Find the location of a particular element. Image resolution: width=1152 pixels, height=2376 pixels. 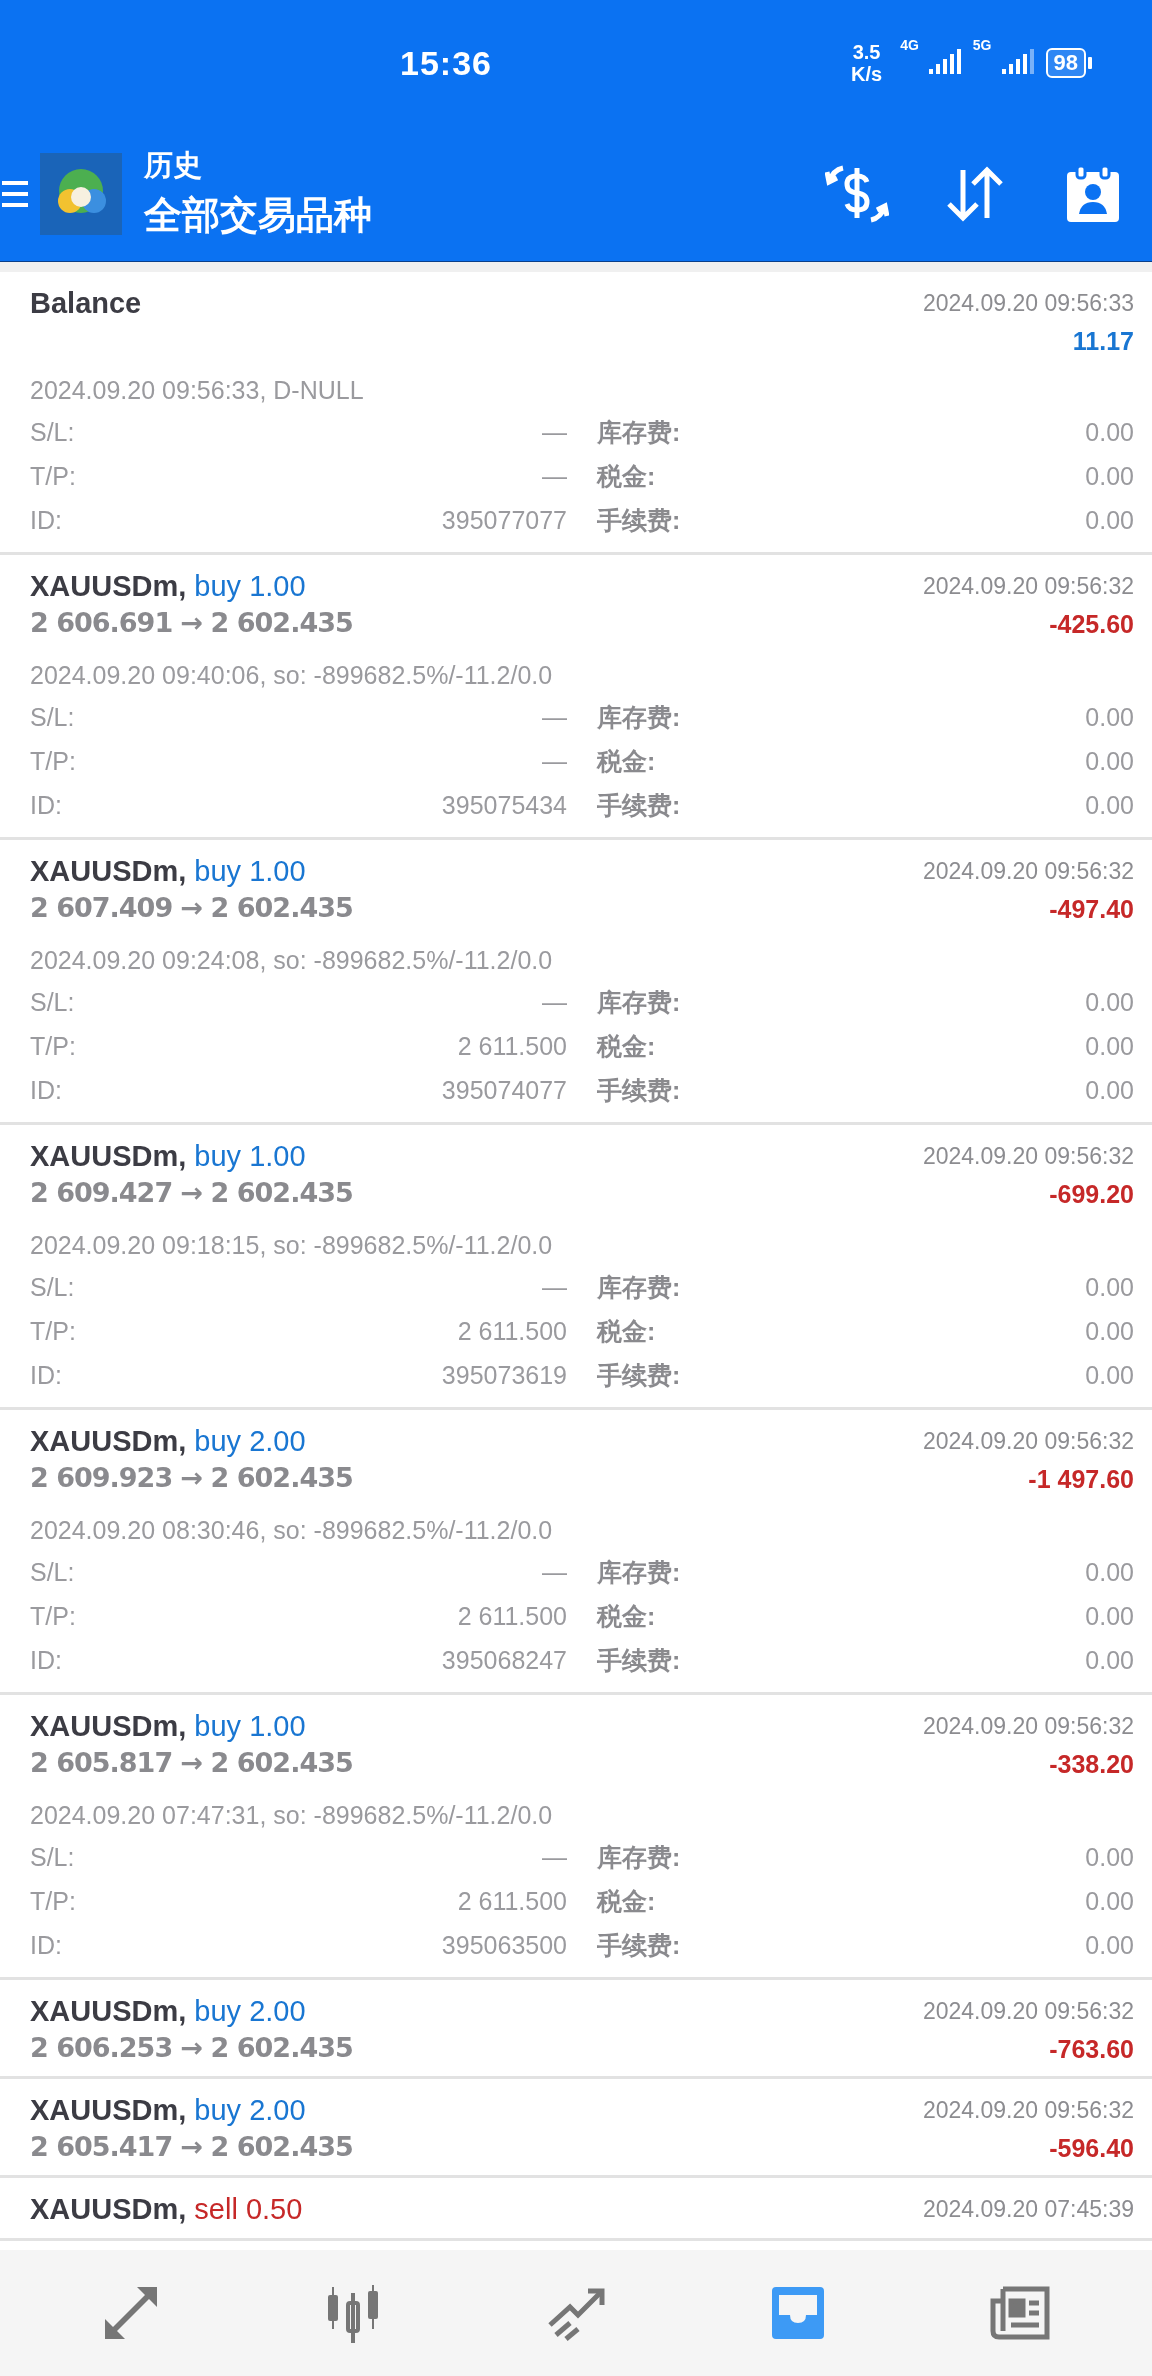

deal-card: XAUUSDm, buy 1.00 2 607.409 → 2 602.435 2024.09.20 09:56:32 -497.40 2024.09.20 09:24:08, so: -899682.5%/-11.2/0.0 S/L: — 库存费: 0.00 T/P: 2 611.500 税金: 0.00 ID: 395074077 手续费: 0.00 is located at coordinates (576, 982).